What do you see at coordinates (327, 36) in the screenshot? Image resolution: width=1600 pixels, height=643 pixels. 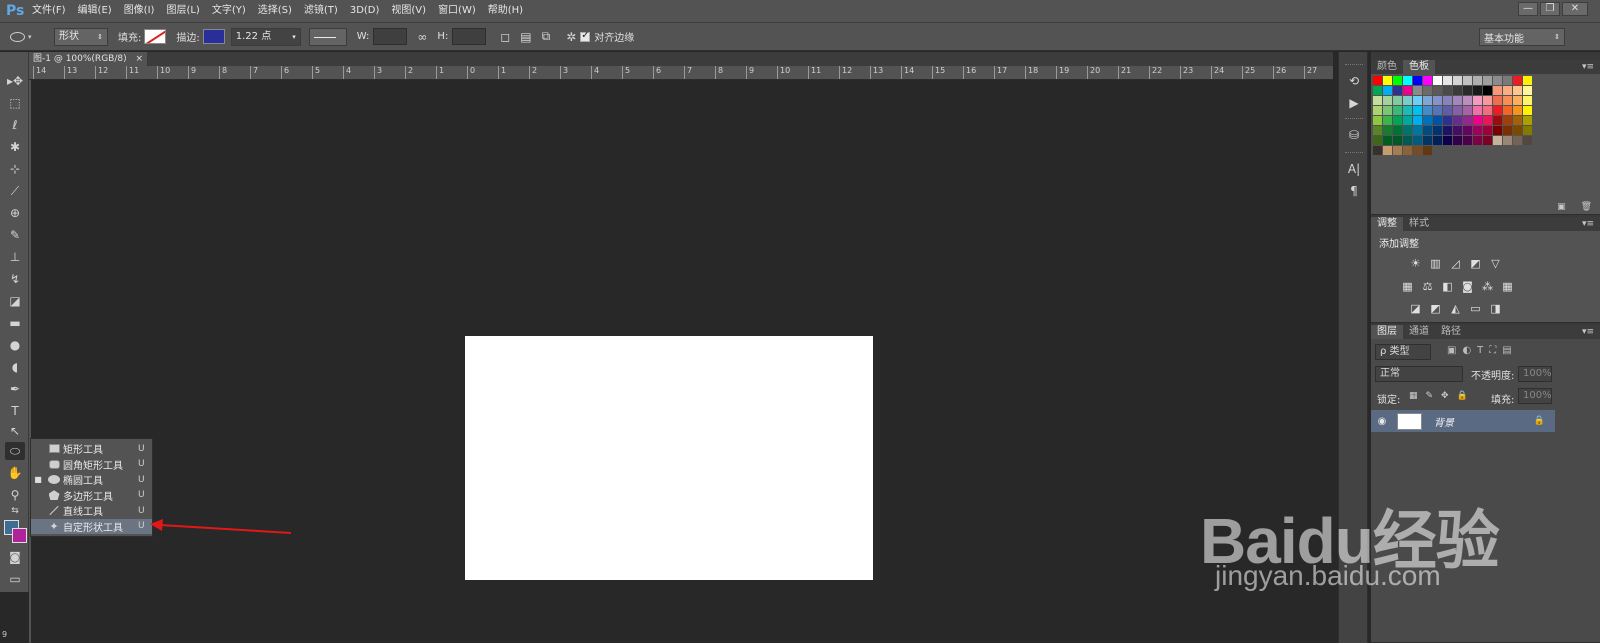 I see `stroke-type-select` at bounding box center [327, 36].